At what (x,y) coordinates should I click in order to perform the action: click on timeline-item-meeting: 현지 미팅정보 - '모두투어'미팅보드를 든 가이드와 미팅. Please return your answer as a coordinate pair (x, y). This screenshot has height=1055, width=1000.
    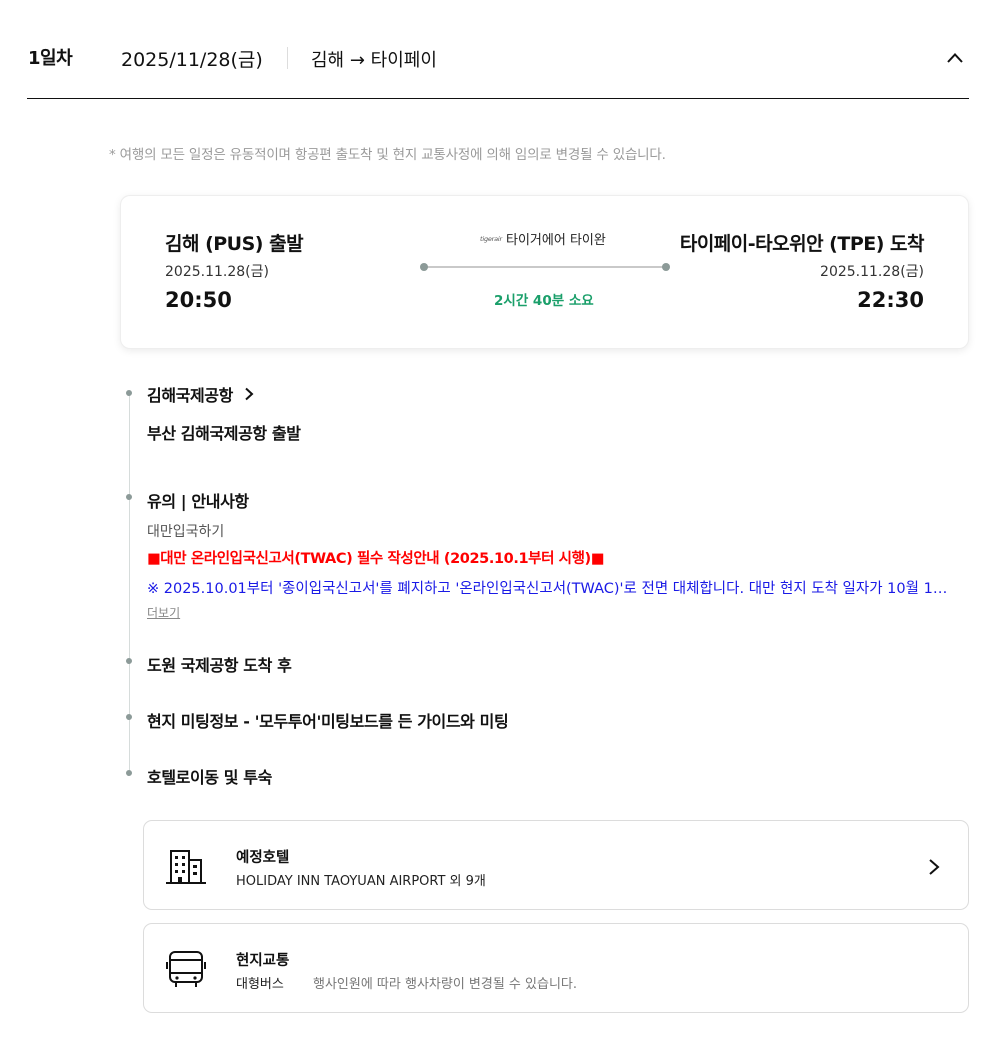
    Looking at the image, I should click on (328, 720).